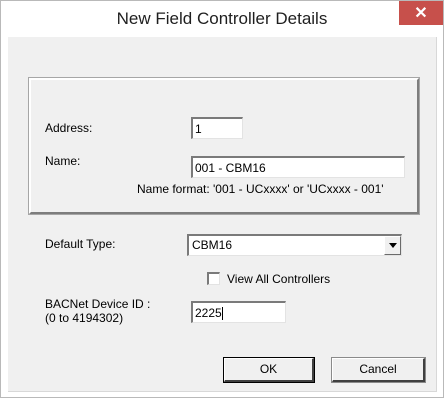  Describe the element at coordinates (213, 278) in the screenshot. I see `view-all-controllers-checkbox` at that location.